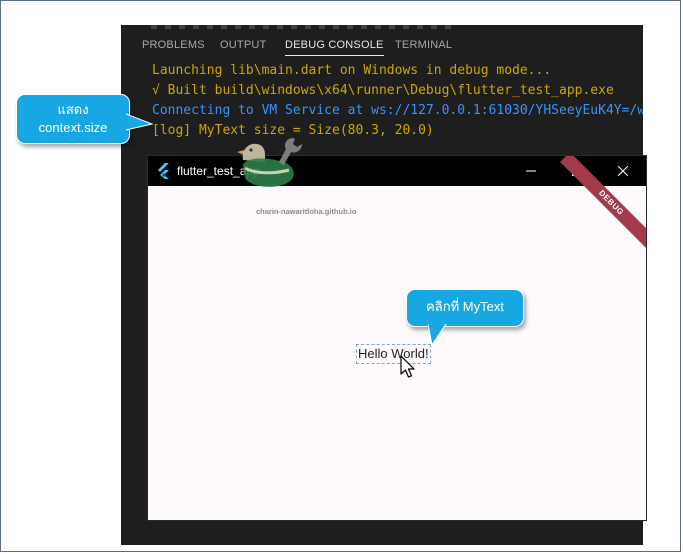  I want to click on panel-tab-bar: PROBLEMS OUTPUT DEBUG CONSOLE TERMINAL, so click(382, 50).